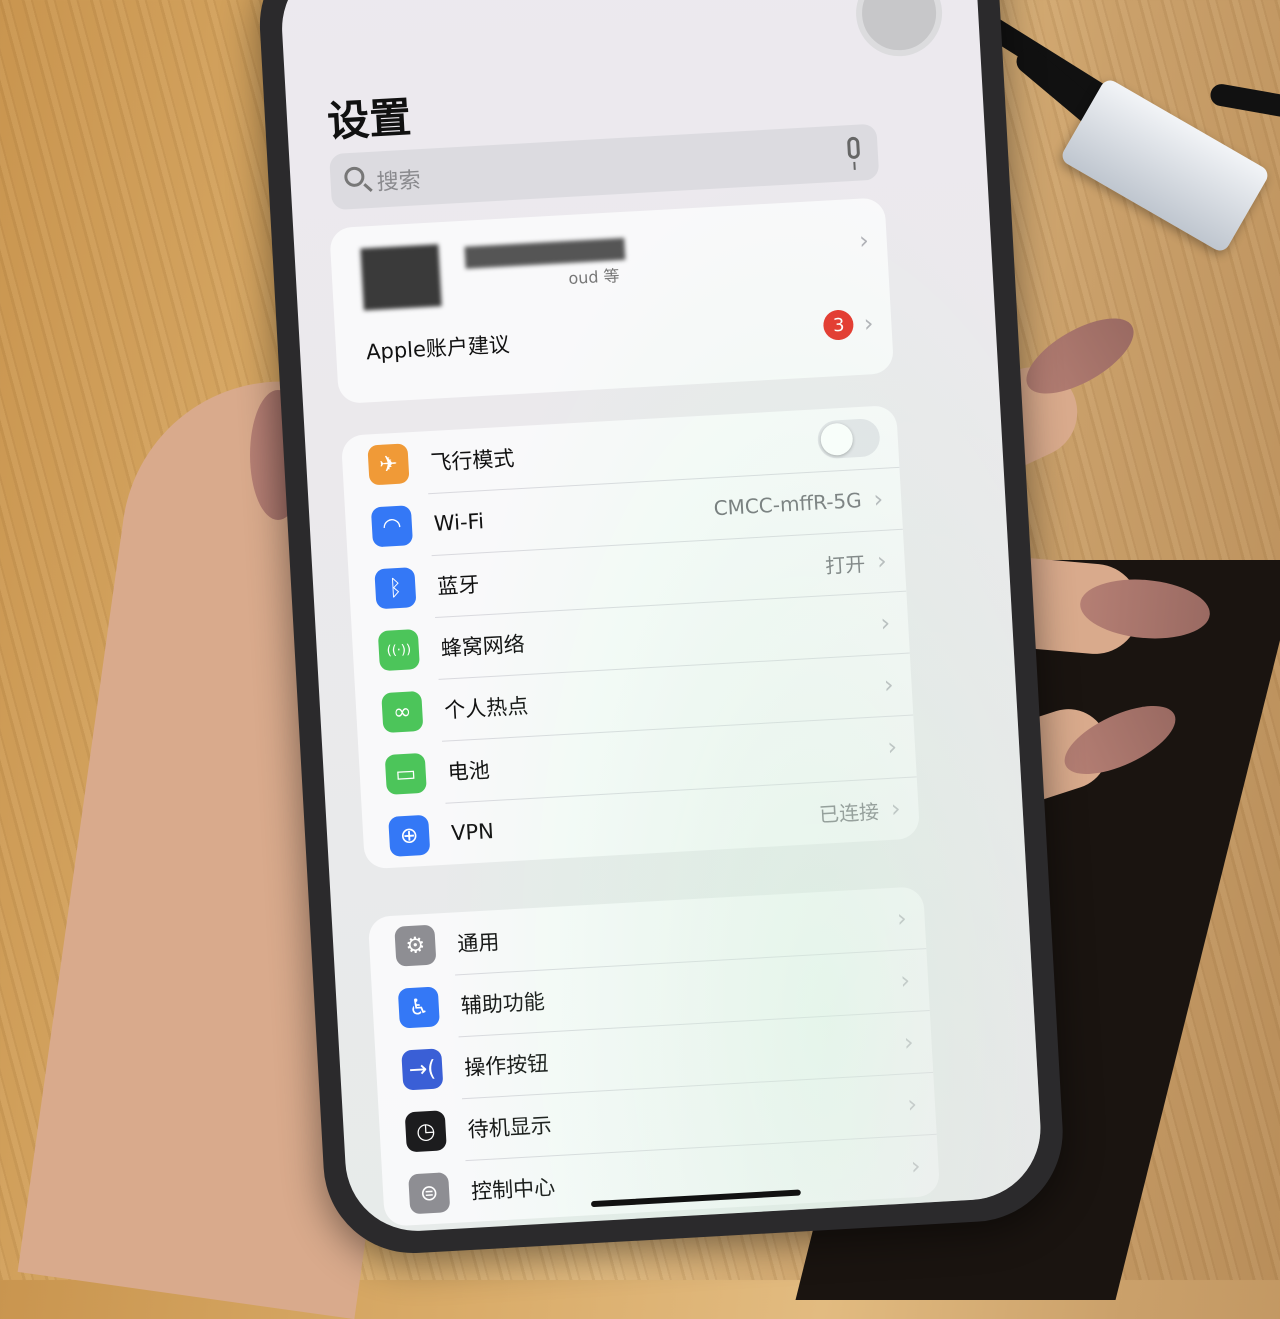  What do you see at coordinates (425, 1131) in the screenshot?
I see `standby-icon: ◷` at bounding box center [425, 1131].